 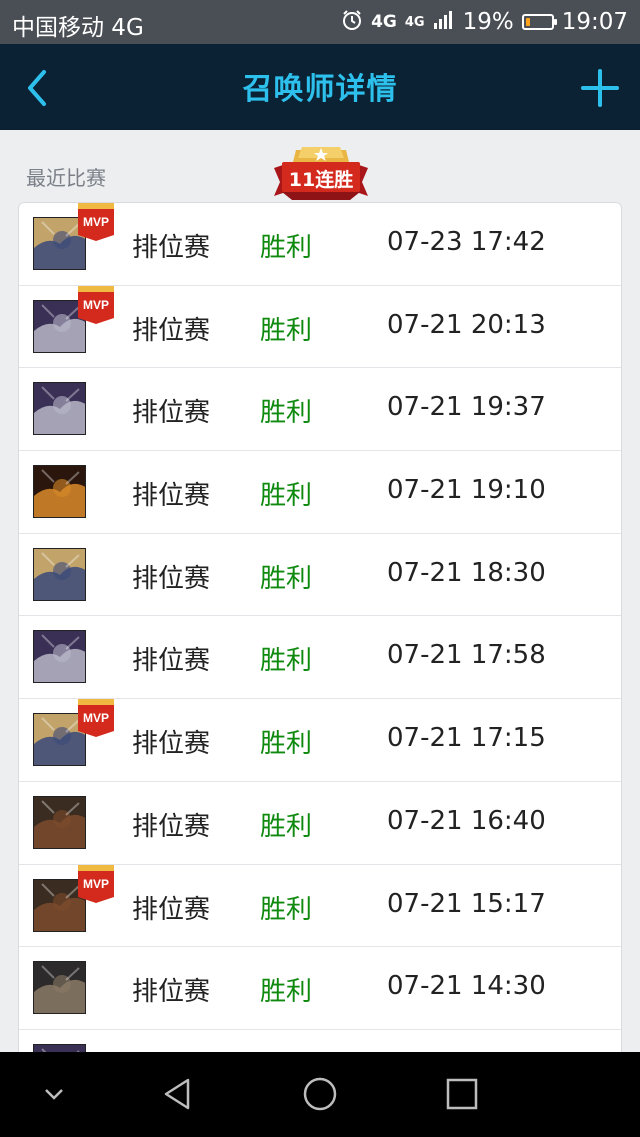 I want to click on win-streak-badge: 11连胜, so click(x=321, y=176).